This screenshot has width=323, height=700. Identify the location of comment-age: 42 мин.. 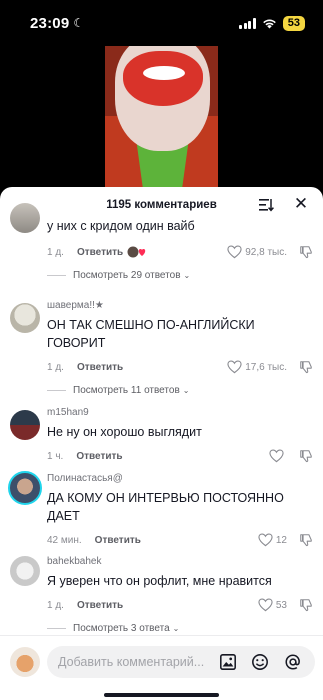
(64, 540).